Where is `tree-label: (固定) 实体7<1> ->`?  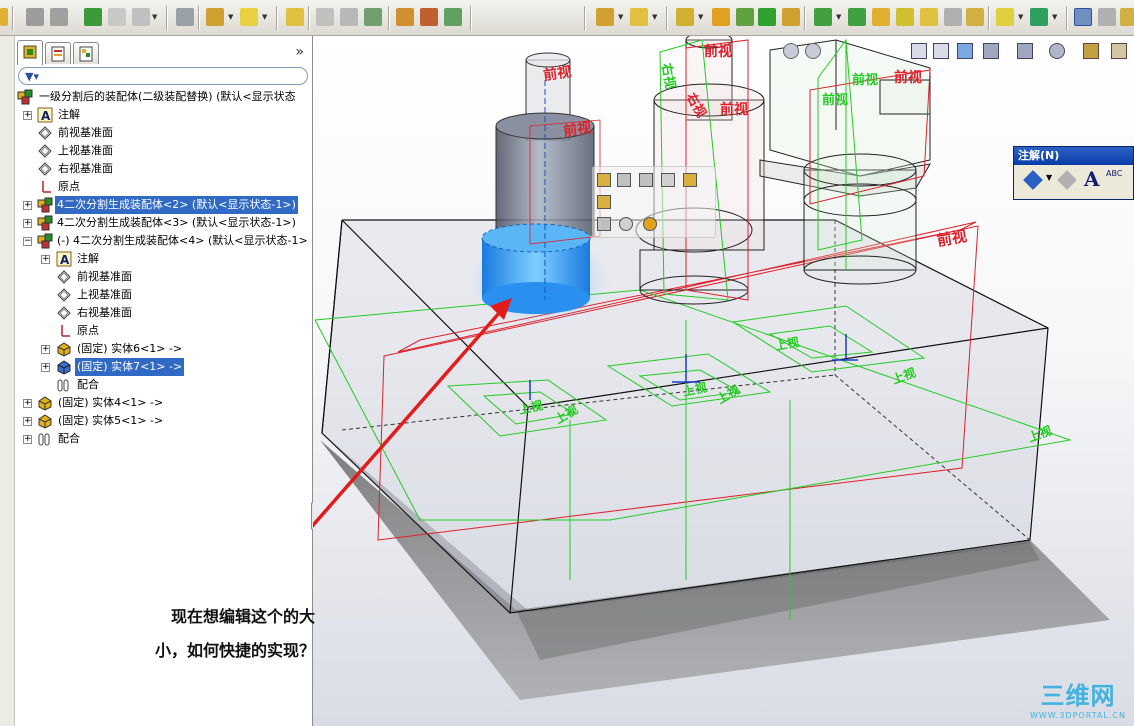
tree-label: (固定) 实体7<1> -> is located at coordinates (130, 367).